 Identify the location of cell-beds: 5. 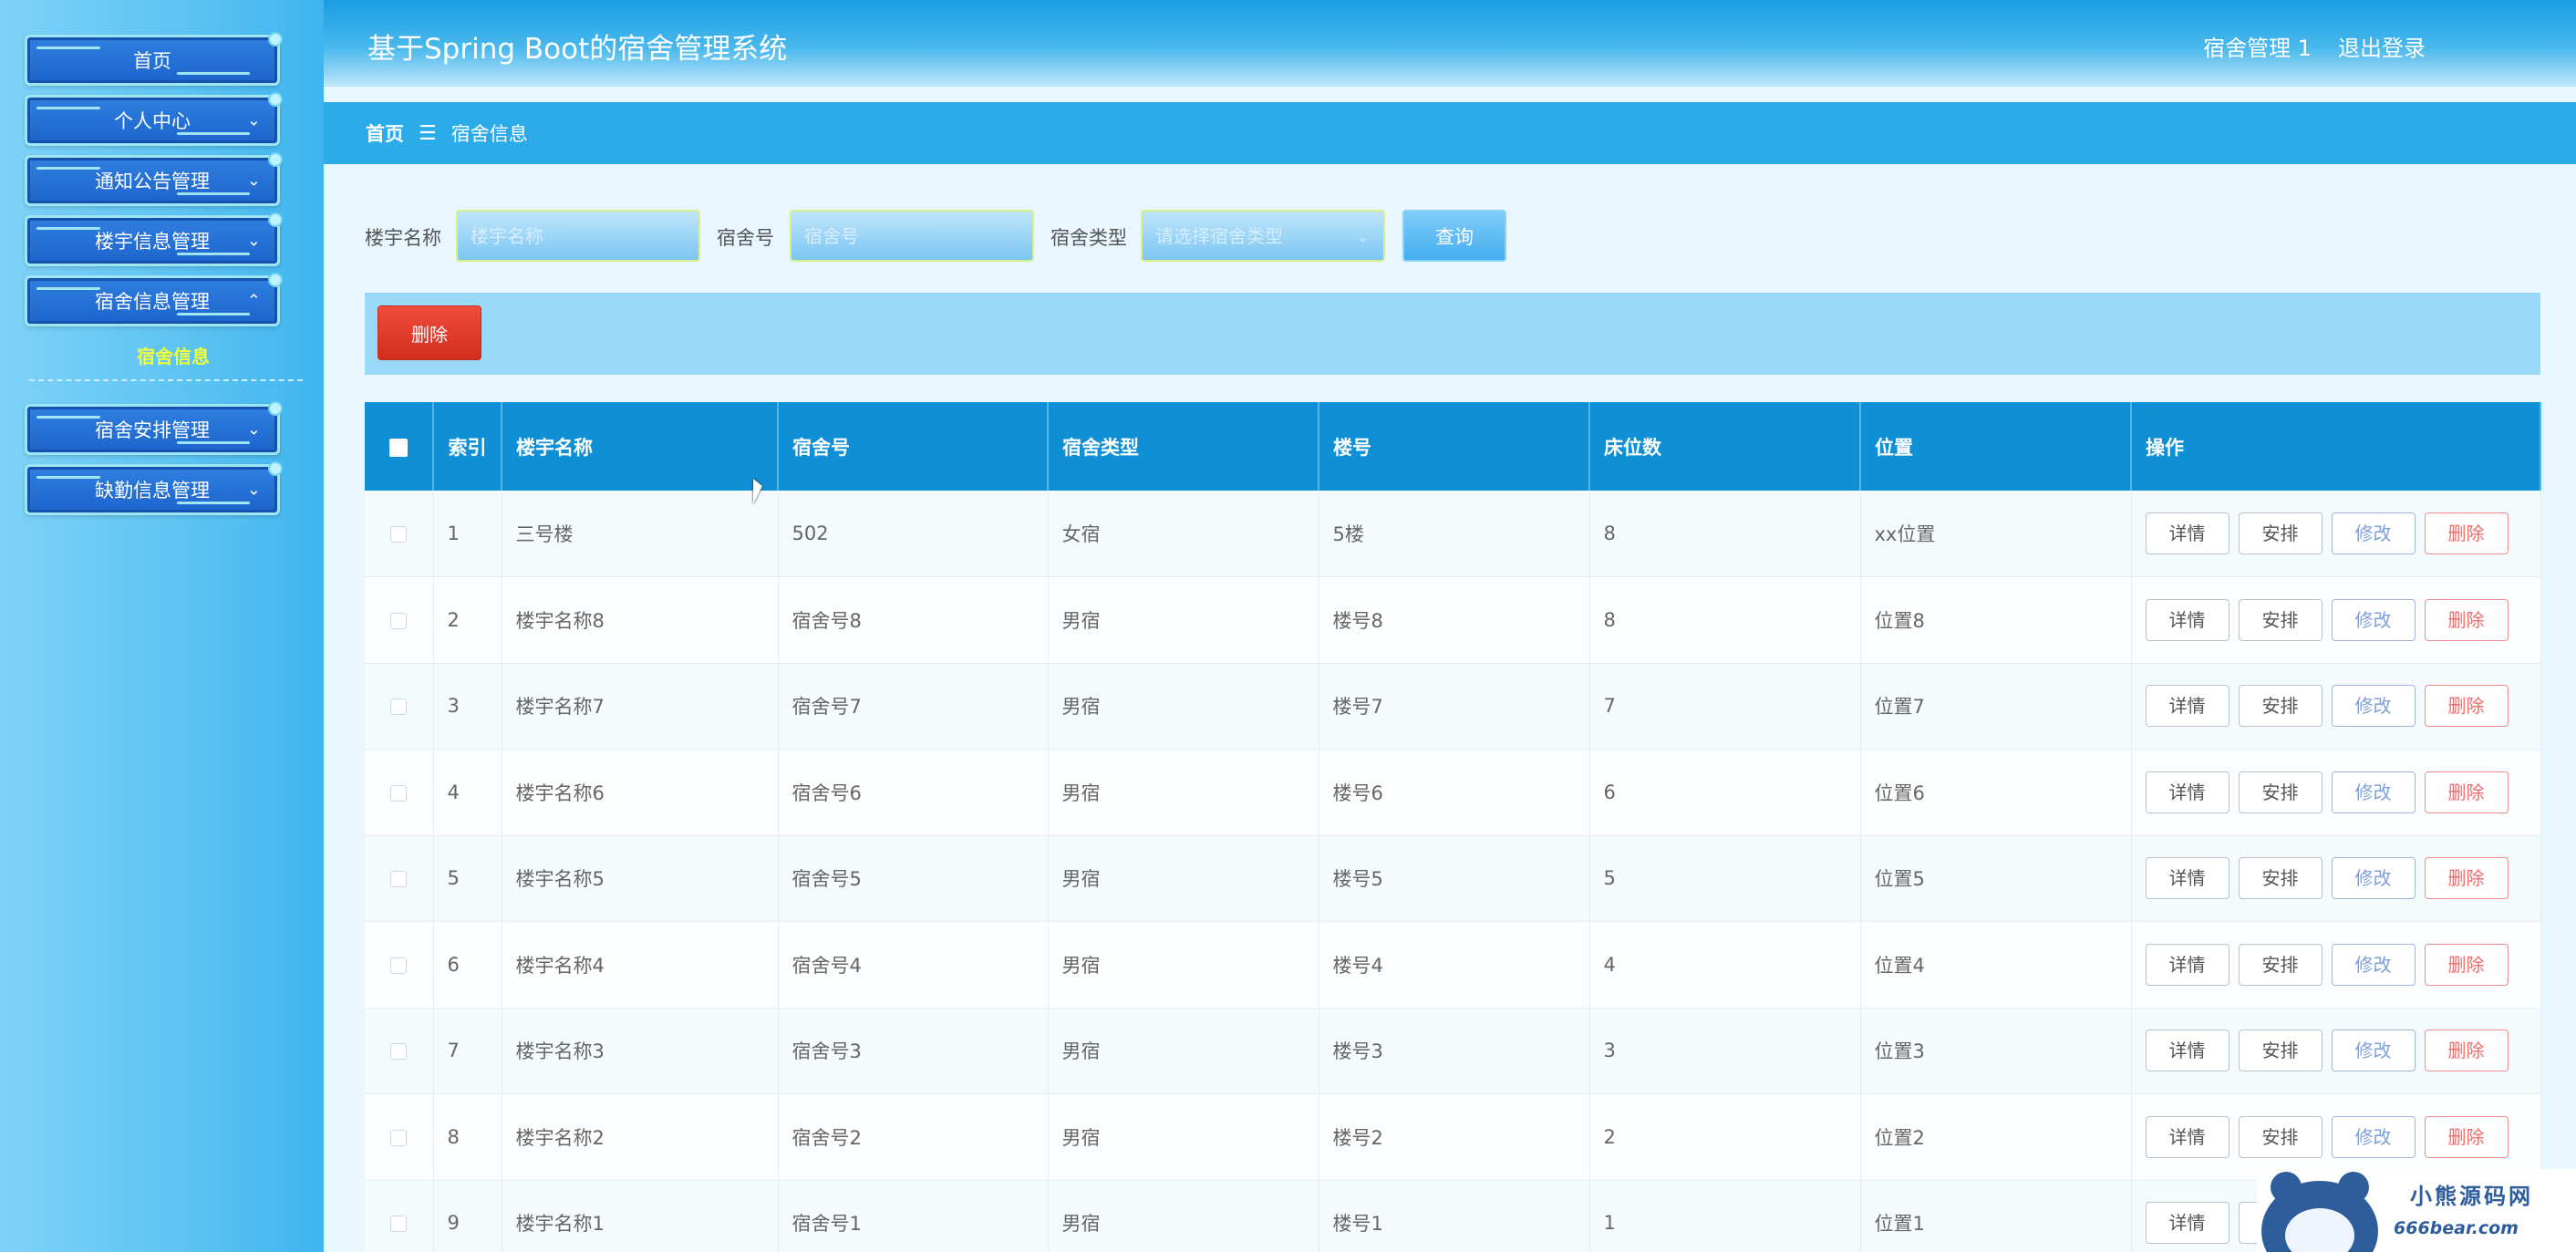
(1725, 878).